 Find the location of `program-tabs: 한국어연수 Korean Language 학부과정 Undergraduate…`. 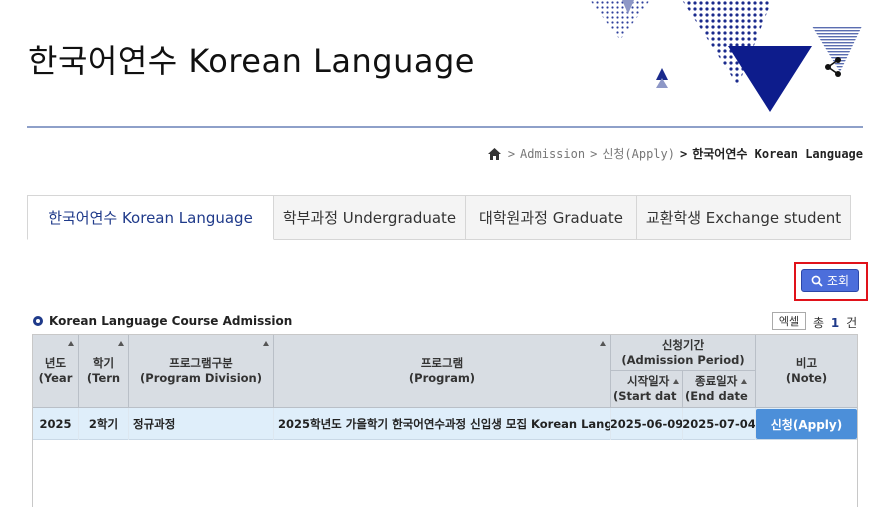

program-tabs: 한국어연수 Korean Language 학부과정 Undergraduate… is located at coordinates (439, 217).